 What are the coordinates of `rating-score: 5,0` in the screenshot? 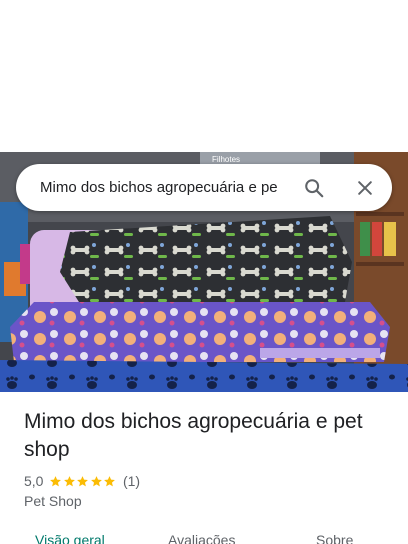 It's located at (34, 481).